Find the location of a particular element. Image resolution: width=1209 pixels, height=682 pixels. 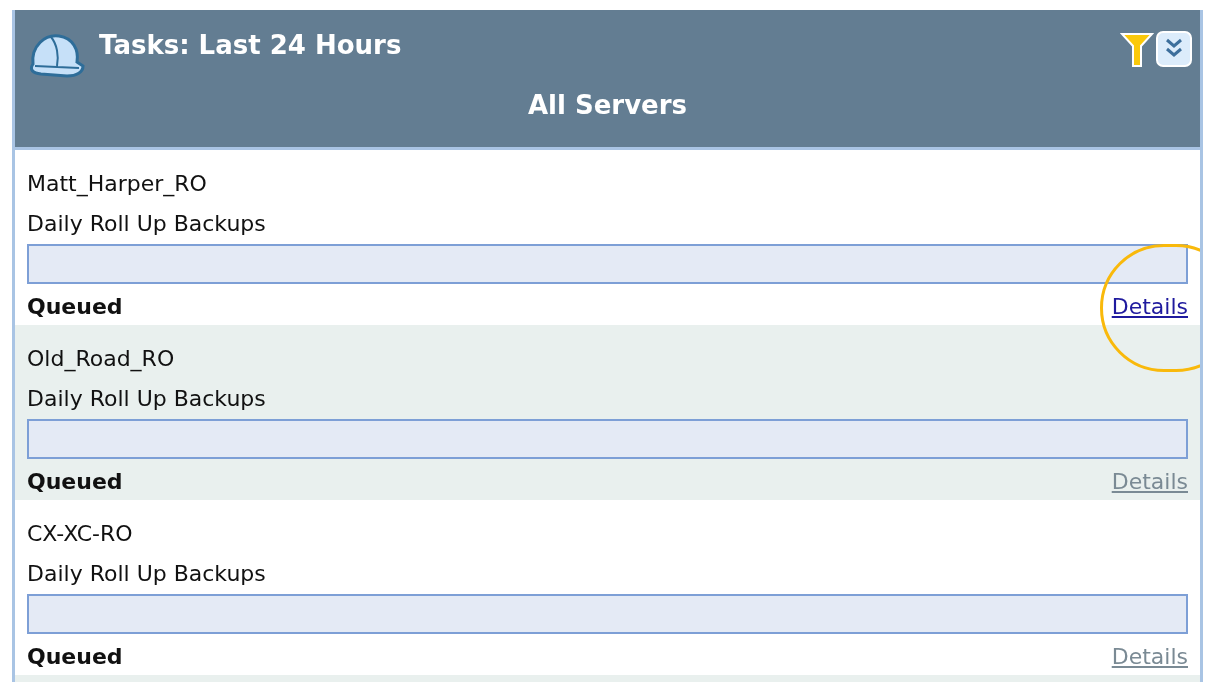

expand-icon is located at coordinates (1174, 49).